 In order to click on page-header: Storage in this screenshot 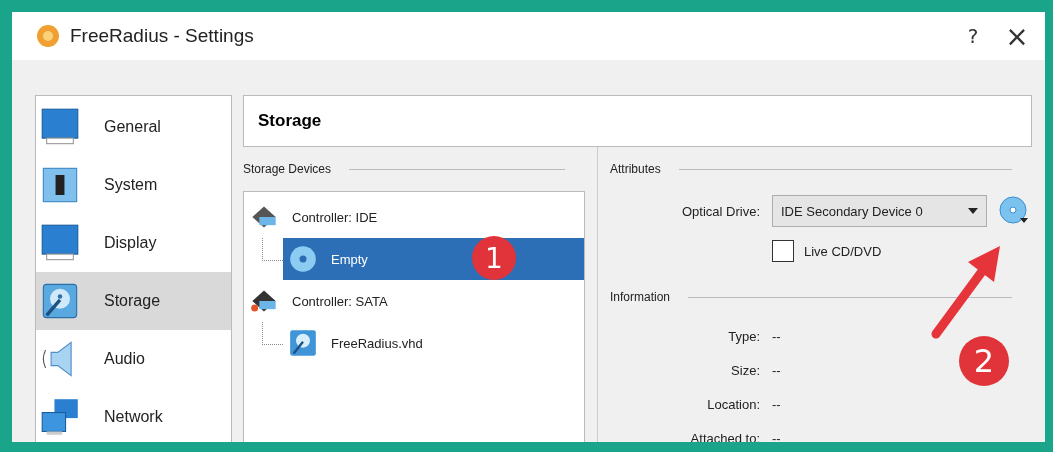, I will do `click(637, 121)`.